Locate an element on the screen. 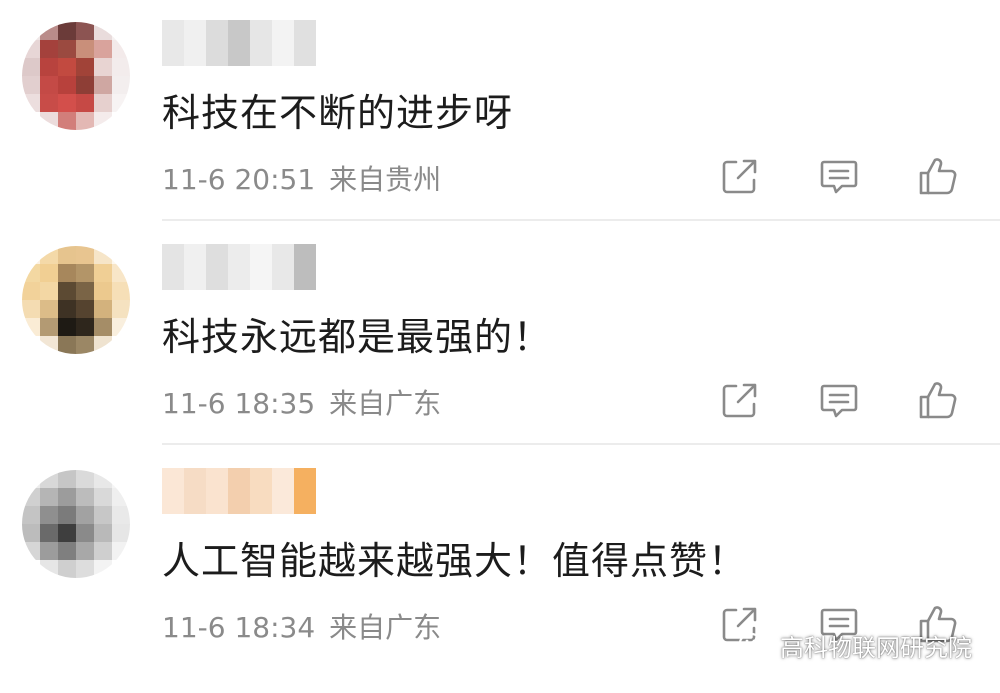 This screenshot has height=693, width=1000. comment-meta: 11-6 18:34 来自广东 is located at coordinates (301, 626).